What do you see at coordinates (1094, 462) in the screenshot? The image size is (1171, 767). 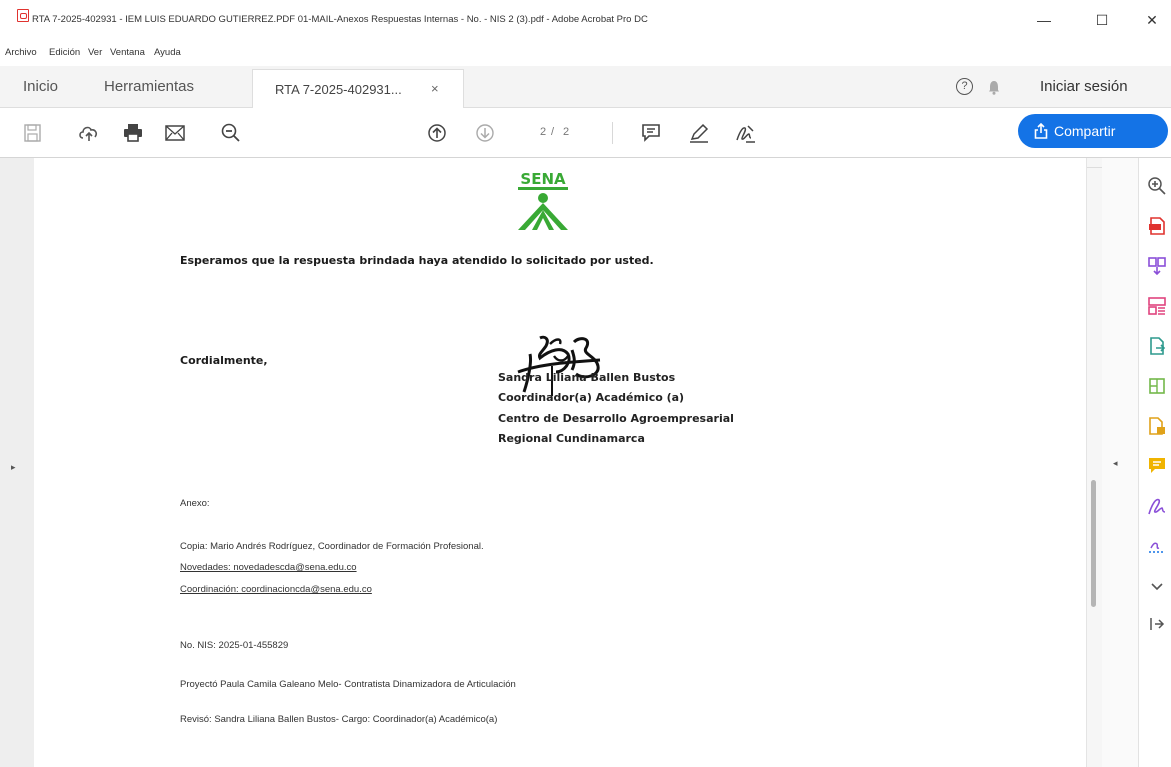 I see `vertical-scrollbar` at bounding box center [1094, 462].